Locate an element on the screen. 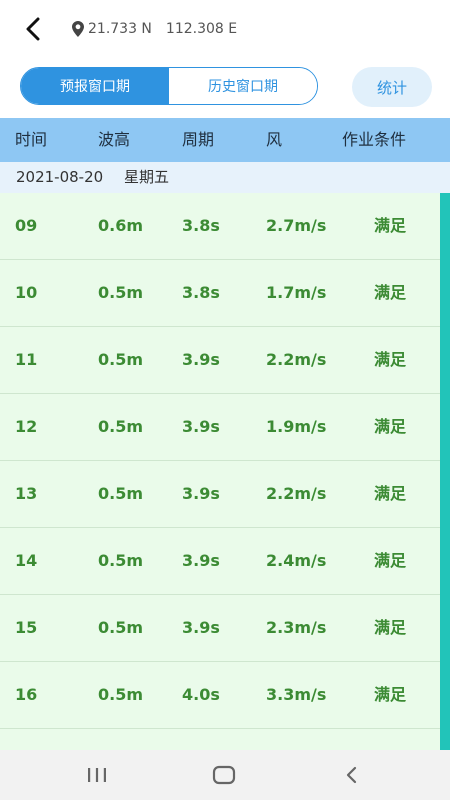 The width and height of the screenshot is (450, 800). cell-wind: 1.7m/s is located at coordinates (296, 292).